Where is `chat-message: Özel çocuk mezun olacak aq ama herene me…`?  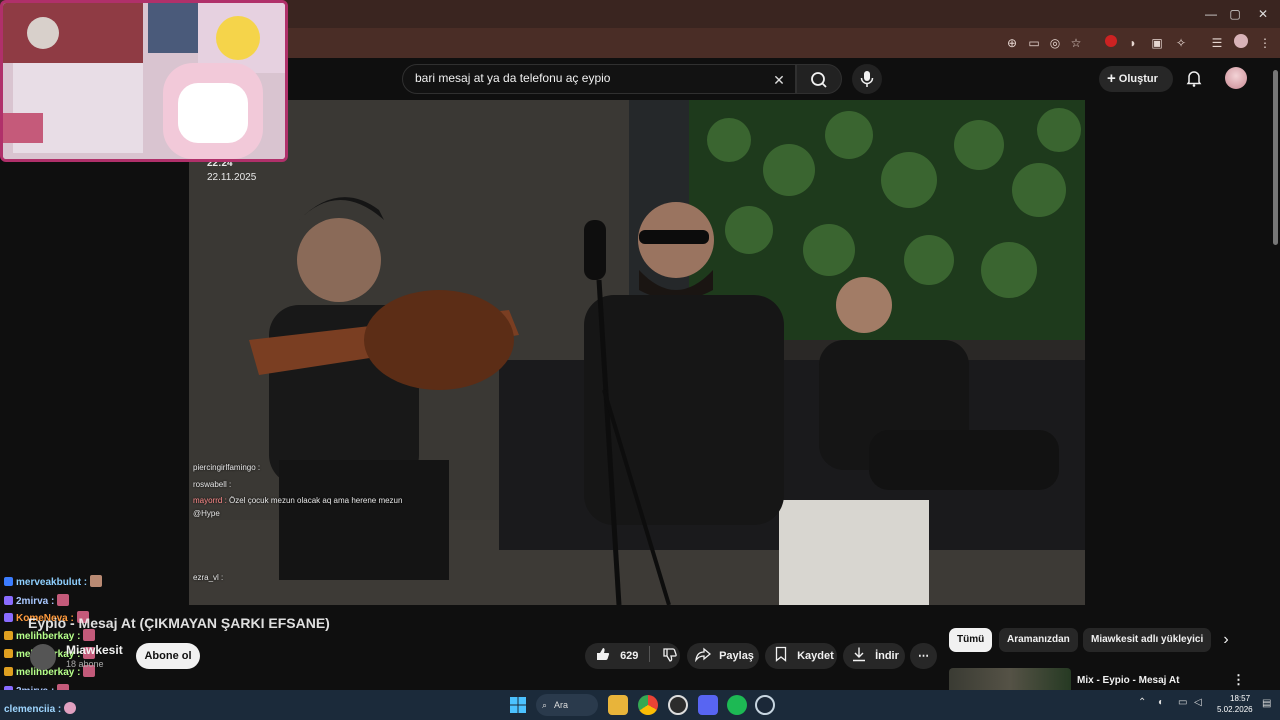
chat-message: Özel çocuk mezun olacak aq ama herene me… is located at coordinates (316, 500).